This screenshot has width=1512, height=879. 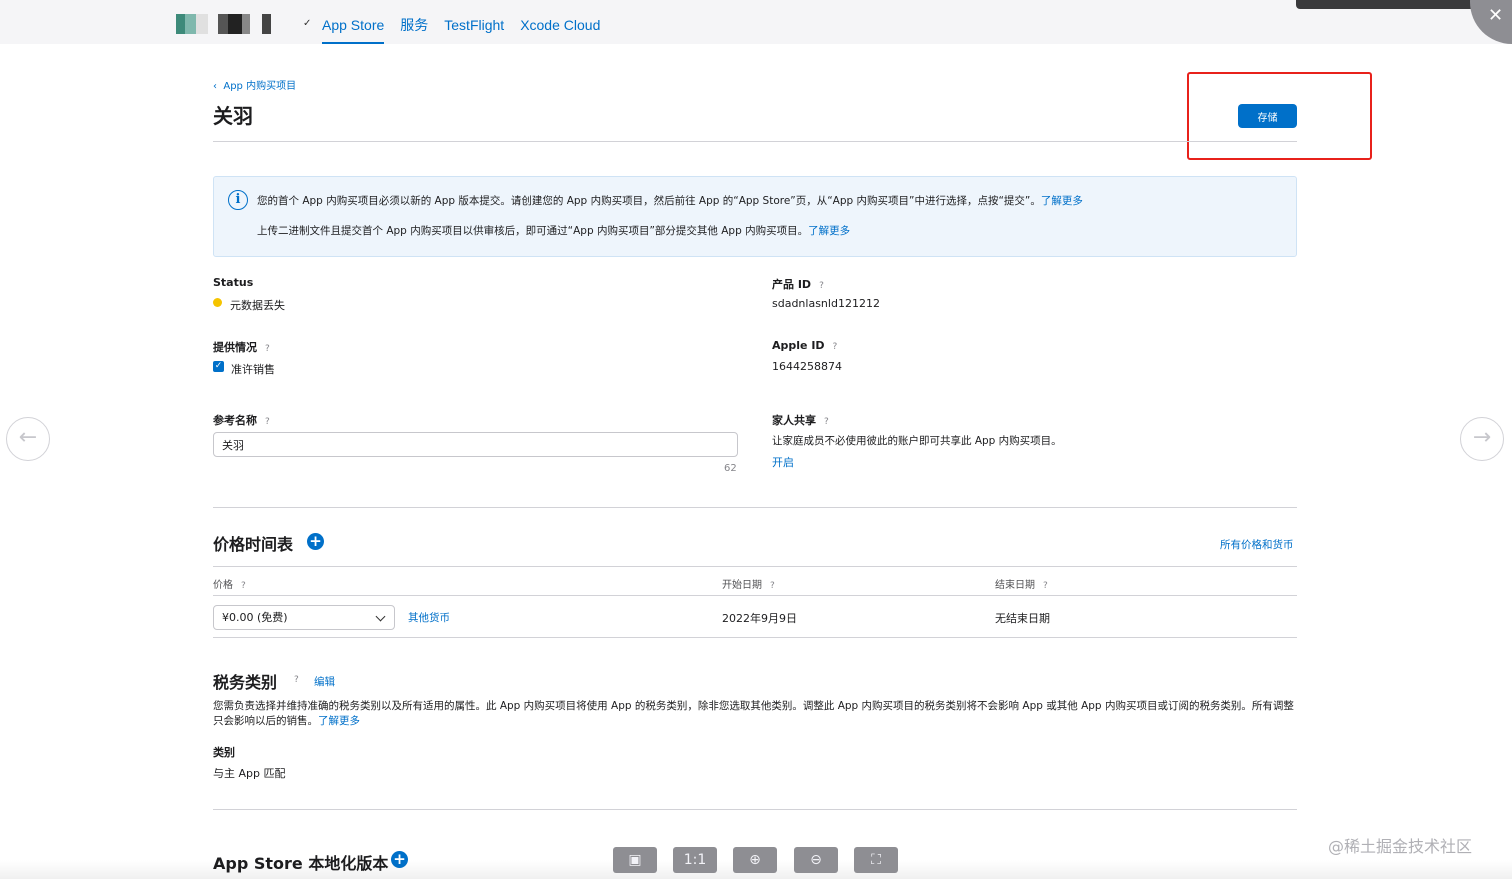 I want to click on availability-label: 提供情况?, so click(x=241, y=347).